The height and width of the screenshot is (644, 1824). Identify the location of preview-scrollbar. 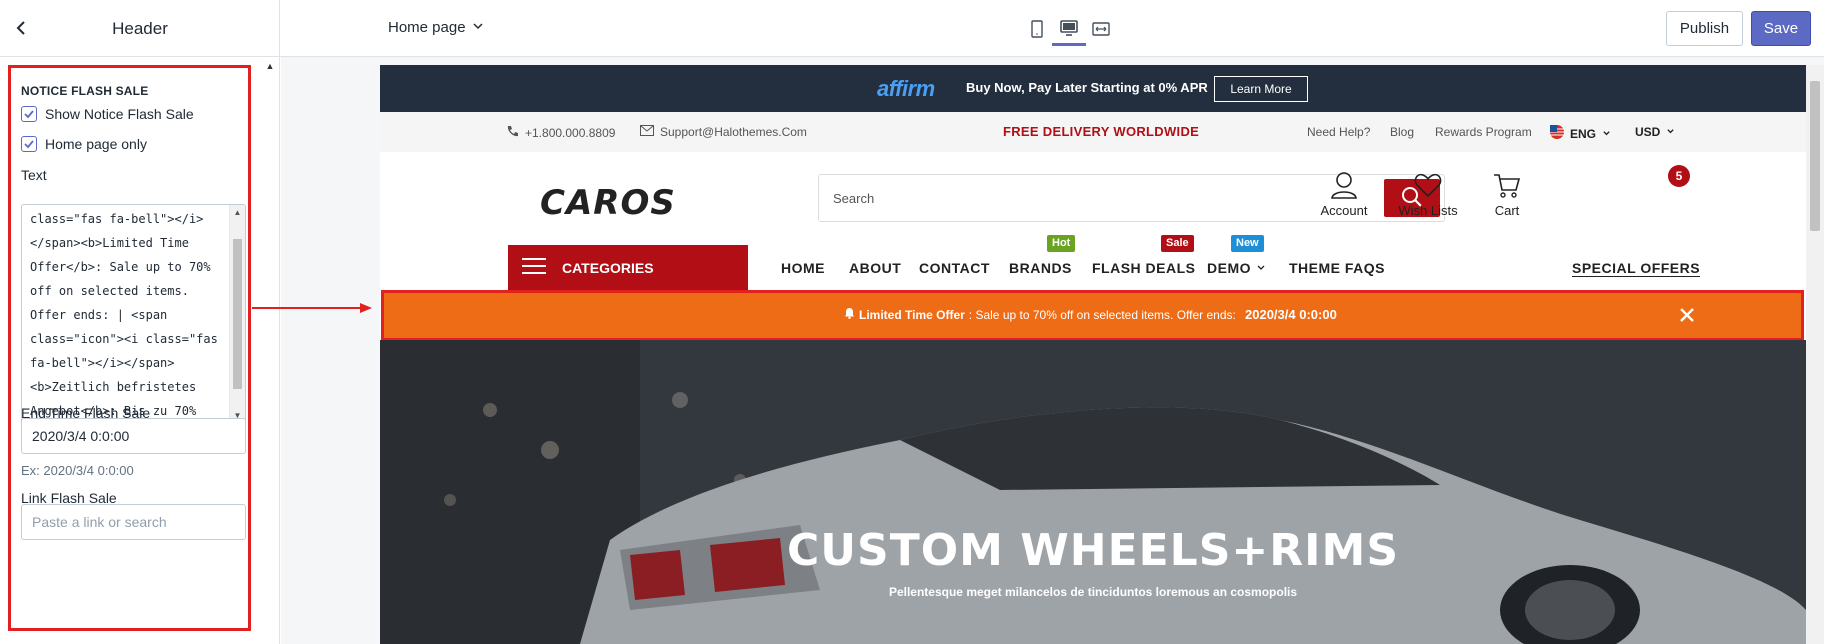
(1815, 354).